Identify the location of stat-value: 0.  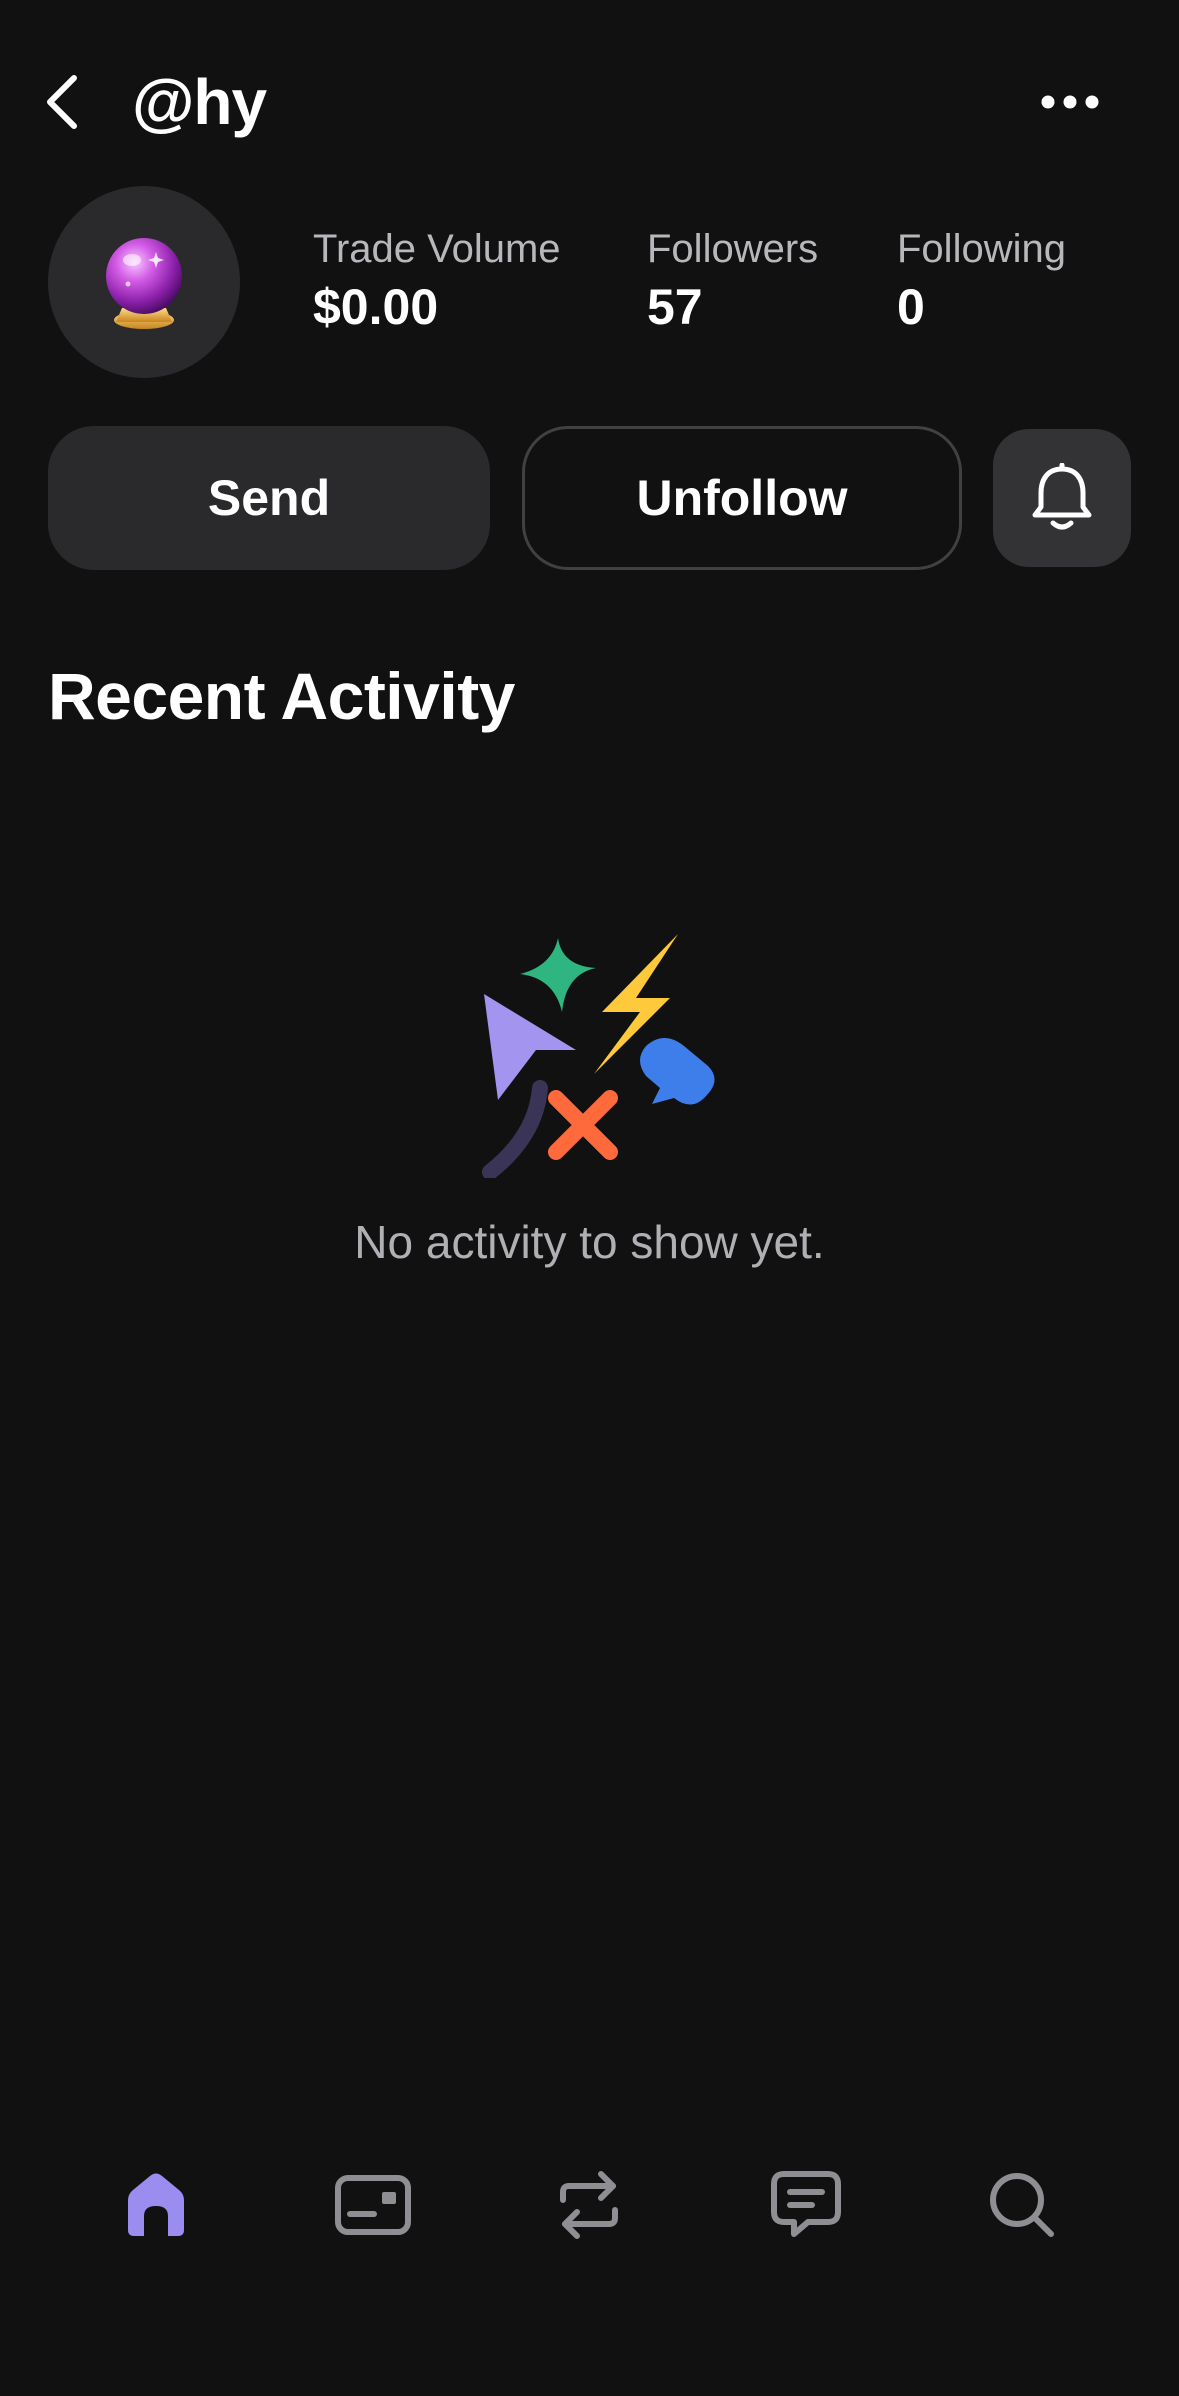
(911, 307).